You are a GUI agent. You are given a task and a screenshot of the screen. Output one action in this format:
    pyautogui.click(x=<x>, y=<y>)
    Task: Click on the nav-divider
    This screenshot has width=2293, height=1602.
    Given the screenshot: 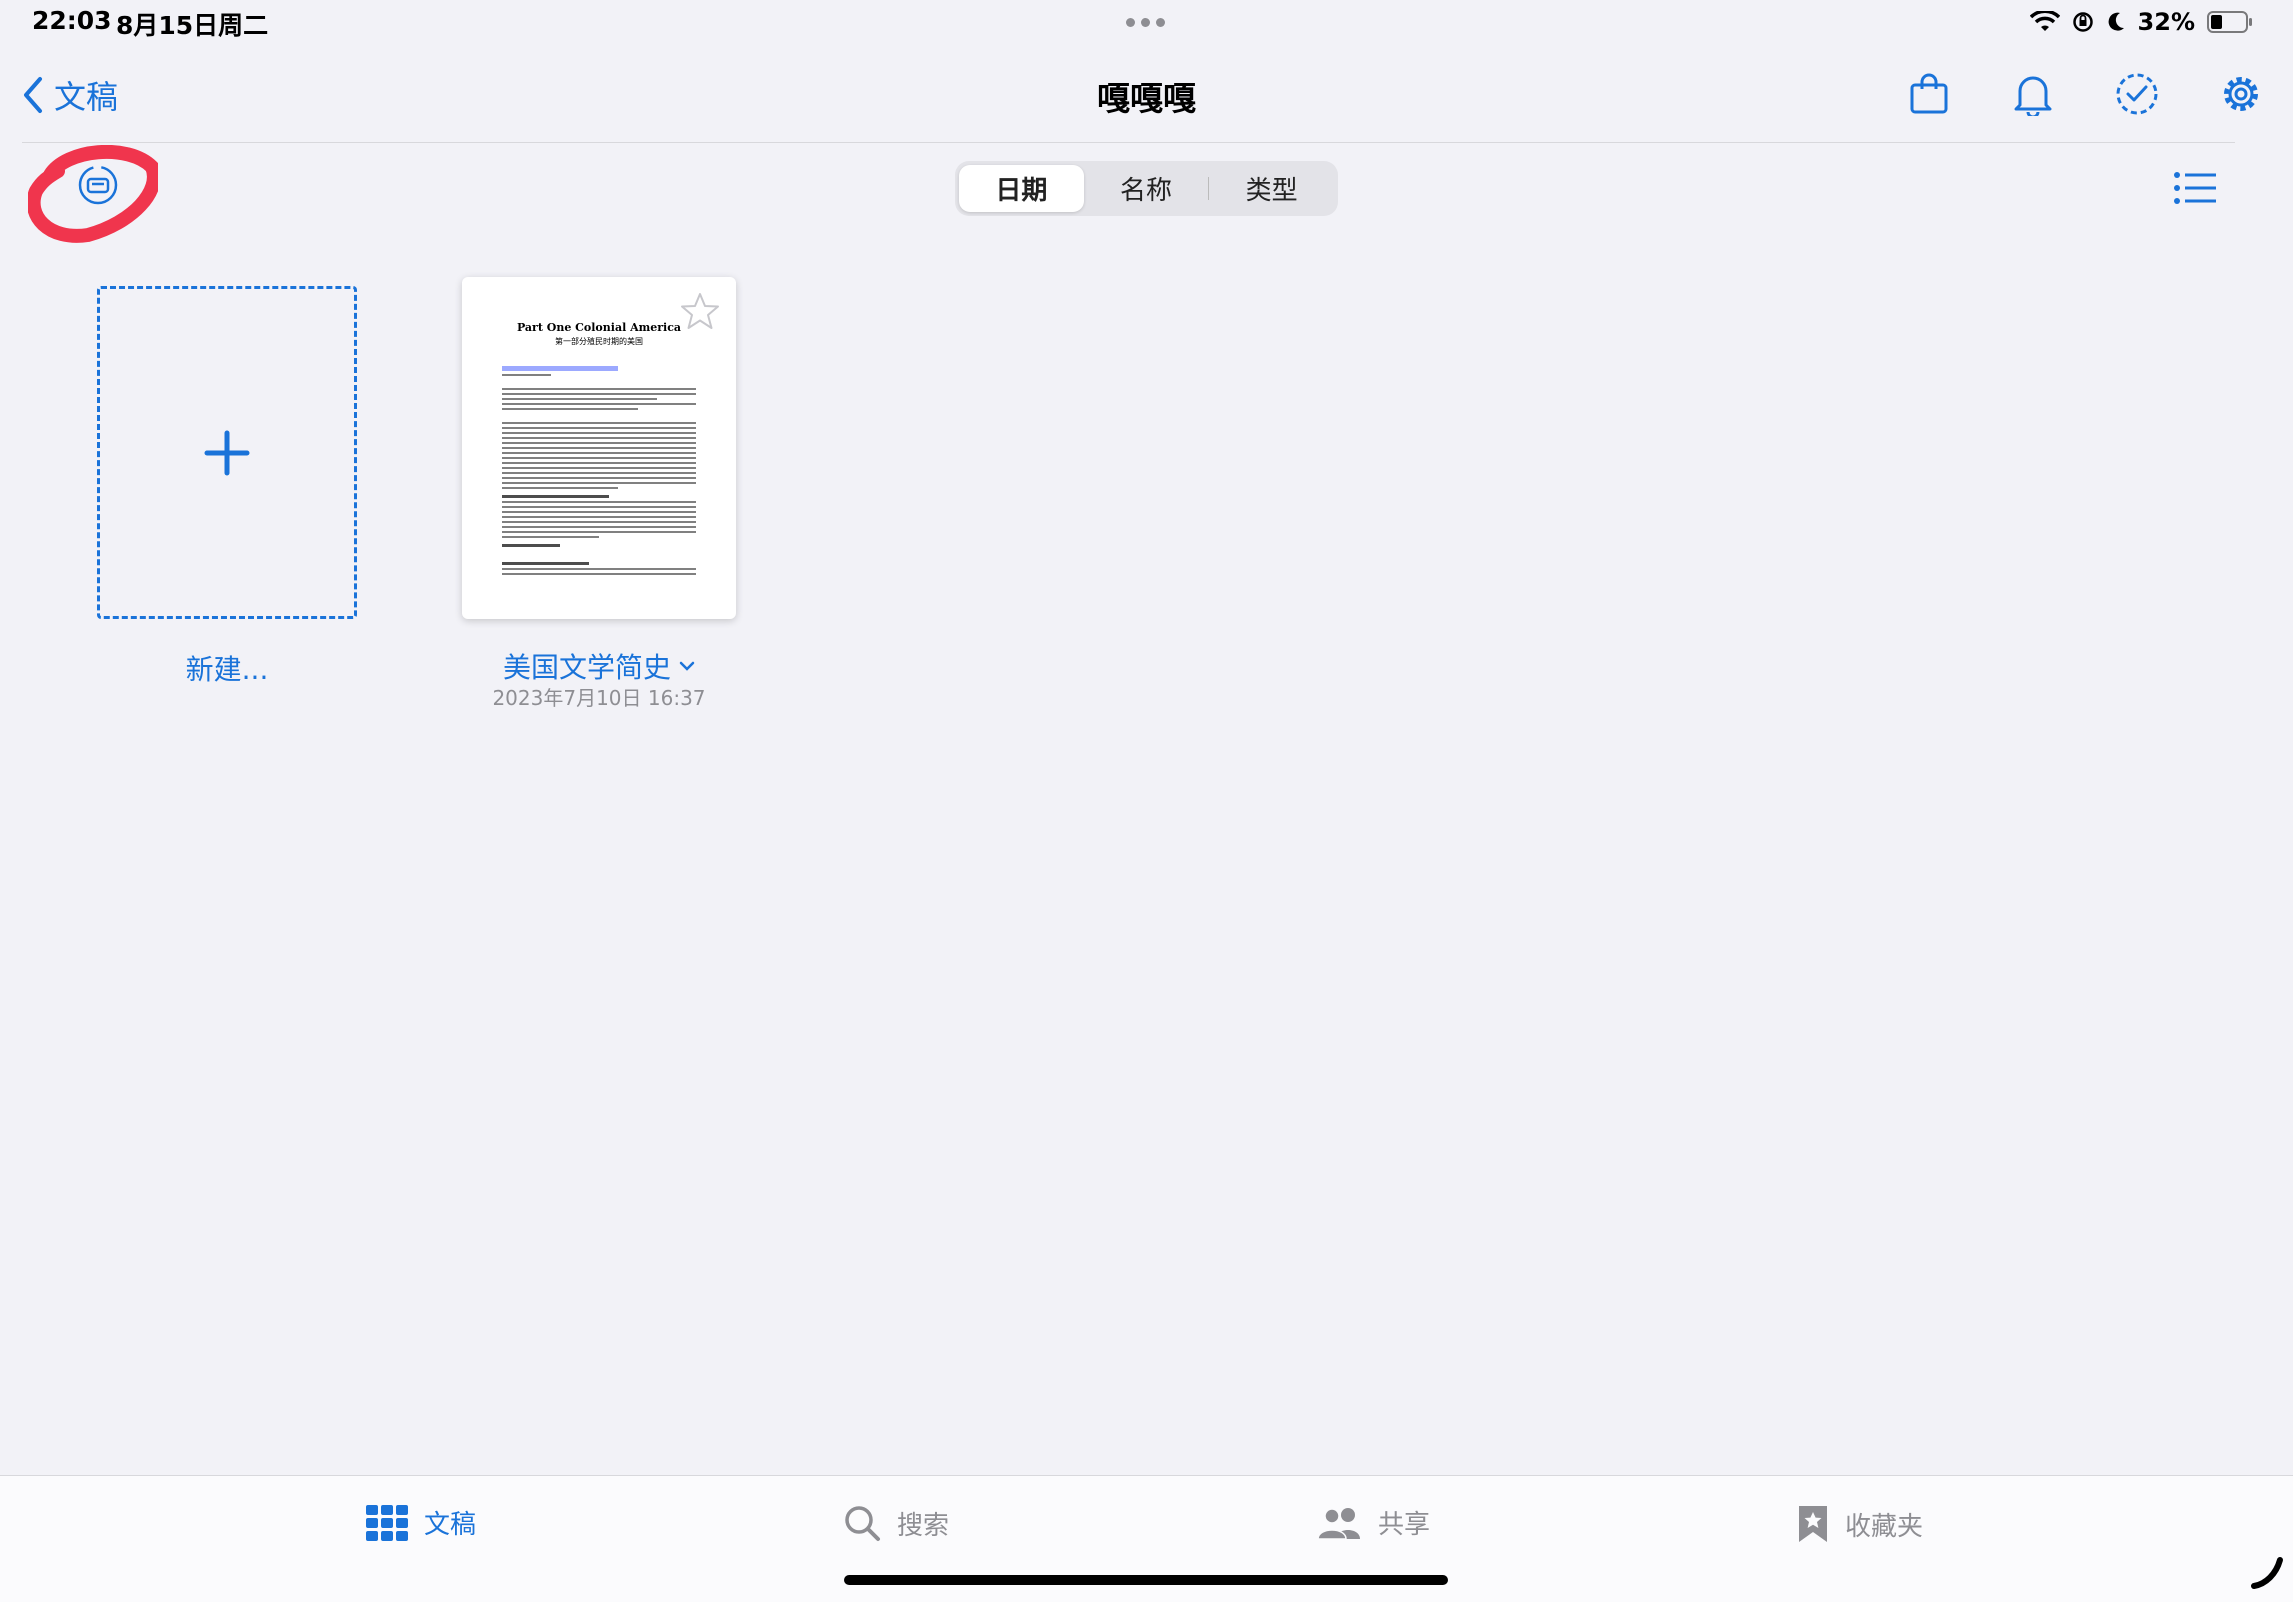 What is the action you would take?
    pyautogui.click(x=1128, y=142)
    